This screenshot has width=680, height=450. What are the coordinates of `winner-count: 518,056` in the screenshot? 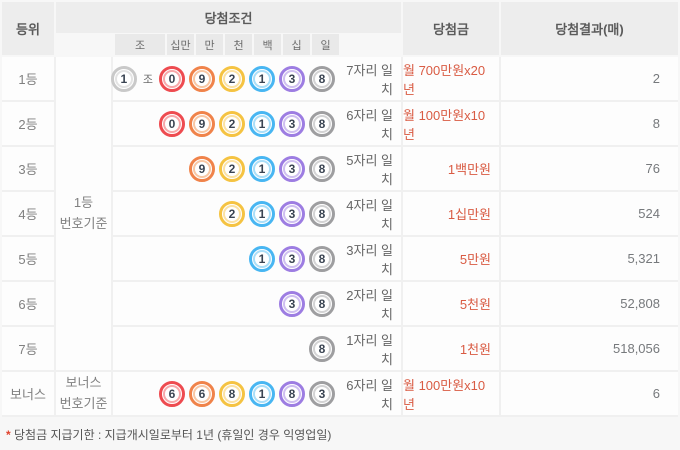 It's located at (589, 348).